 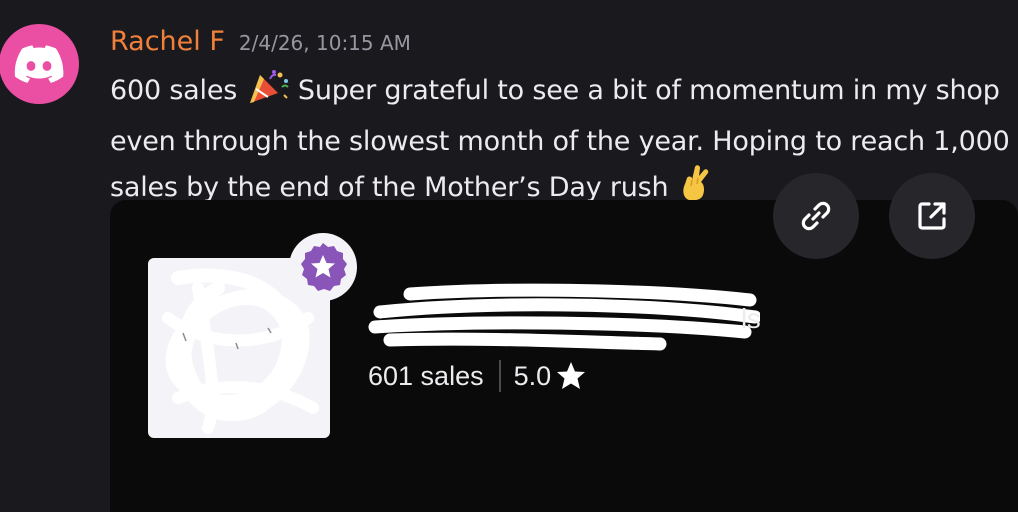 I want to click on star-icon, so click(x=571, y=375).